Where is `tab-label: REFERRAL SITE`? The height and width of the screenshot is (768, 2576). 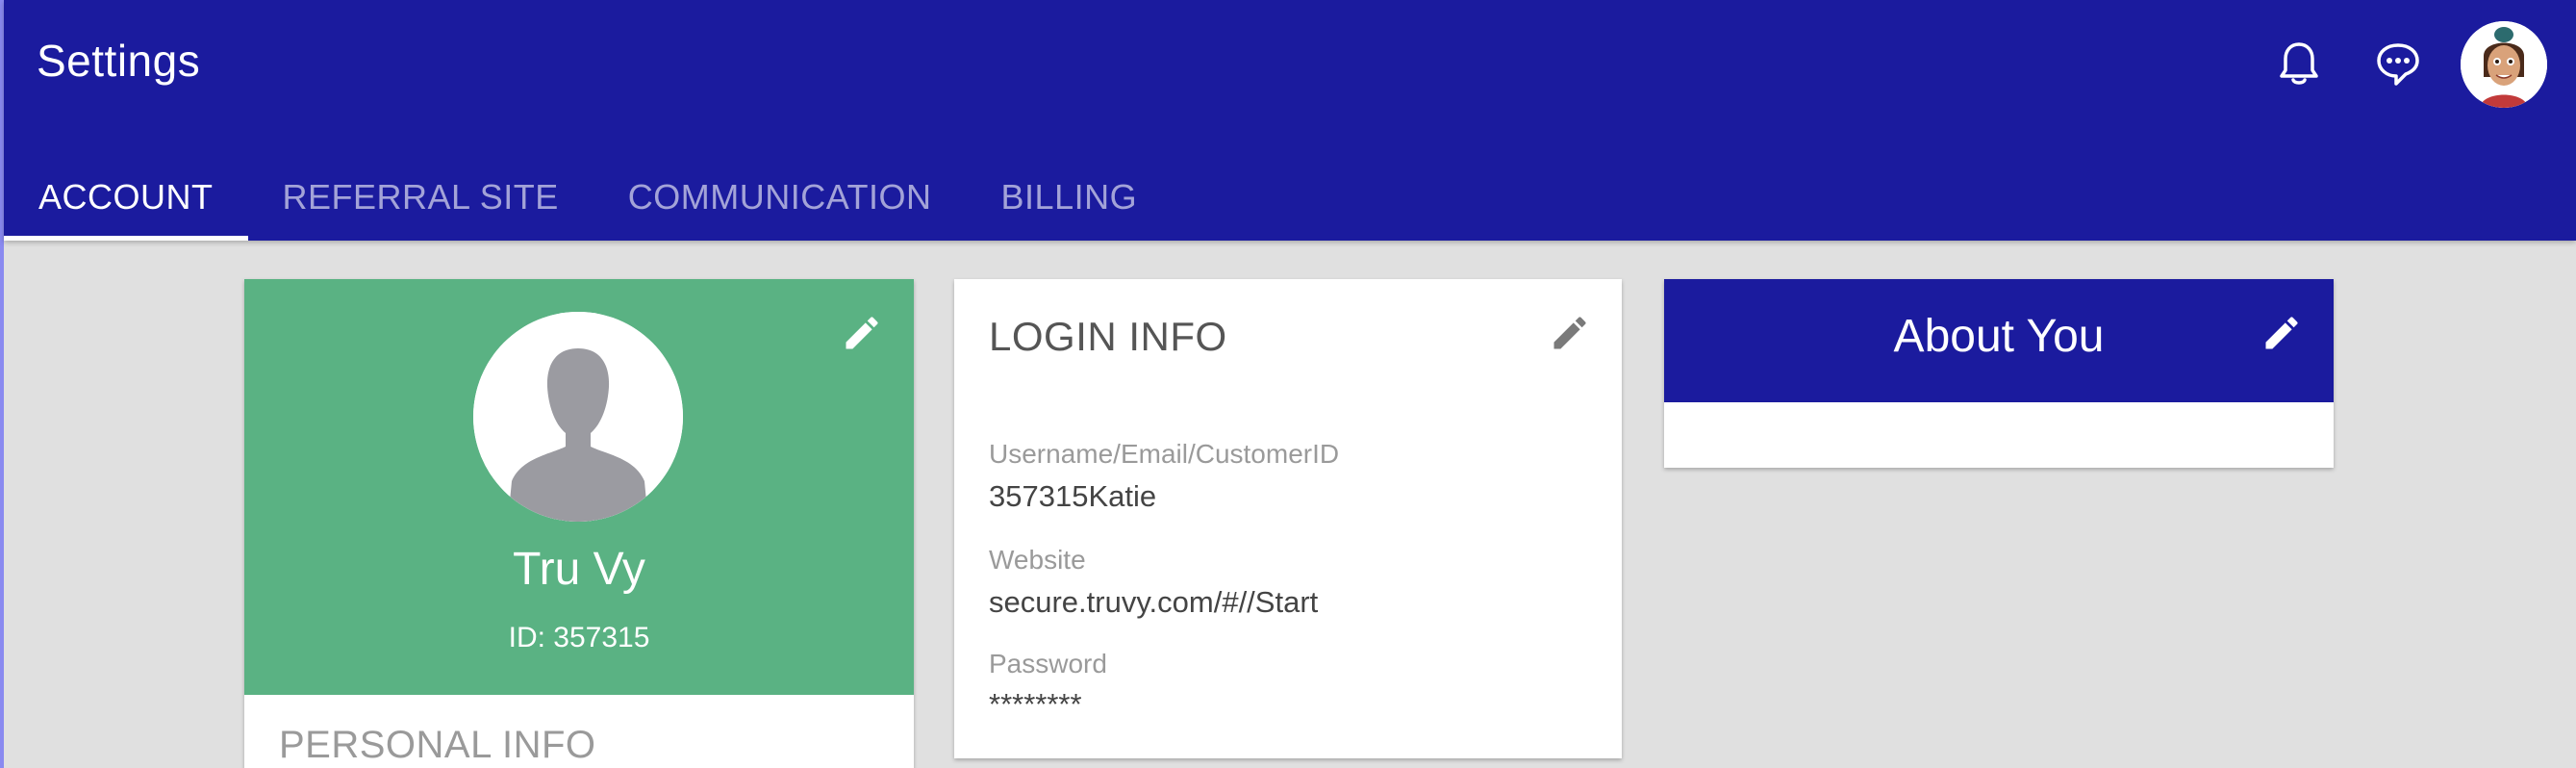
tab-label: REFERRAL SITE is located at coordinates (421, 197).